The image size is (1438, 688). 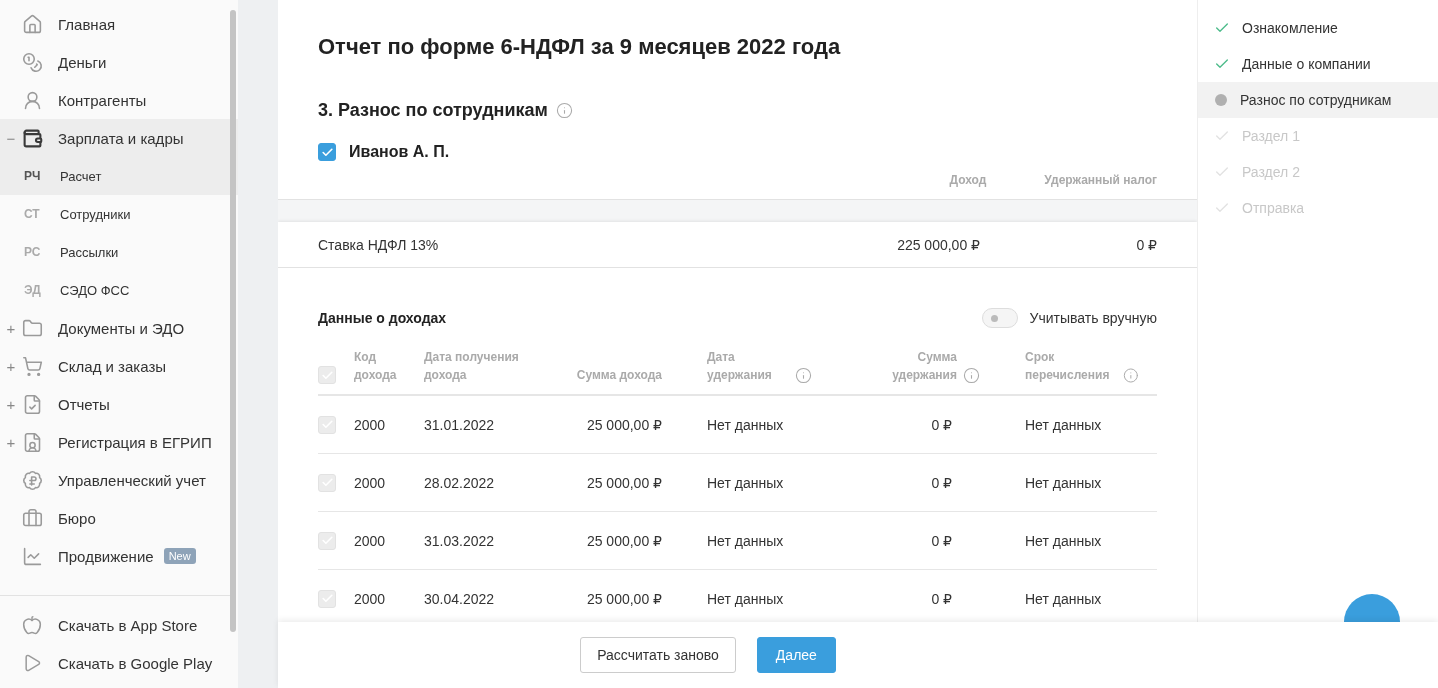 I want to click on item-label: Бюро, so click(x=77, y=518).